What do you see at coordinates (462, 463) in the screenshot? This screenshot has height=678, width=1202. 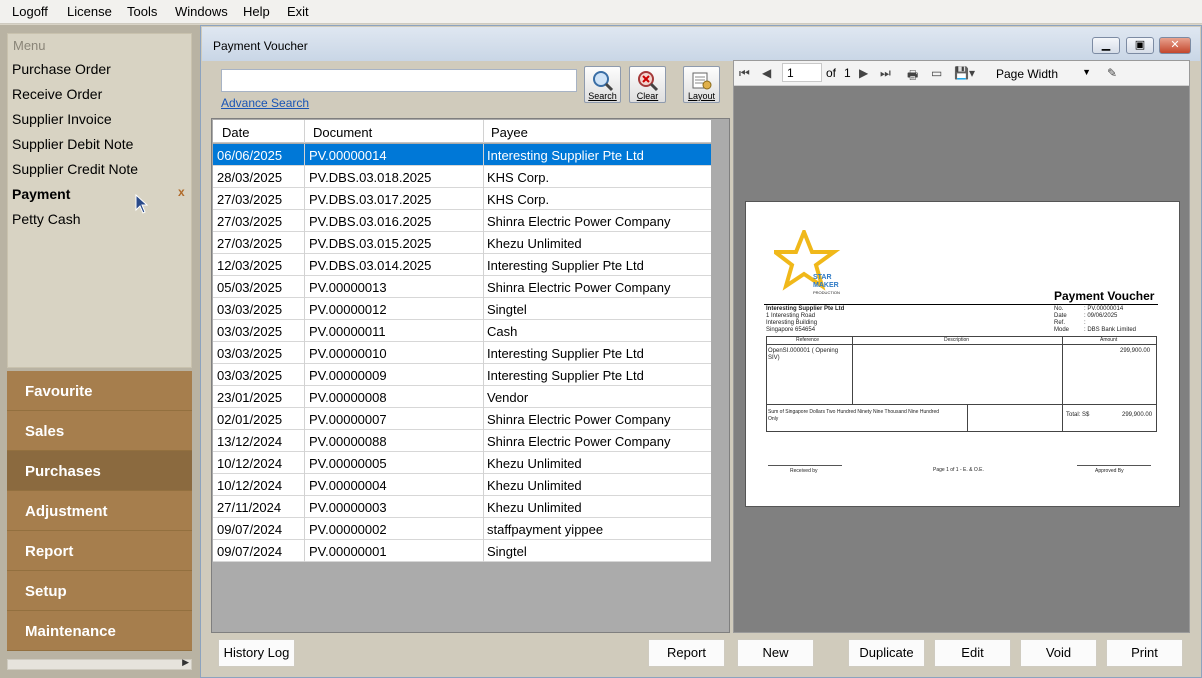 I see `table-row: 10/12/2024 PV.00000005 Khezu Unlimited` at bounding box center [462, 463].